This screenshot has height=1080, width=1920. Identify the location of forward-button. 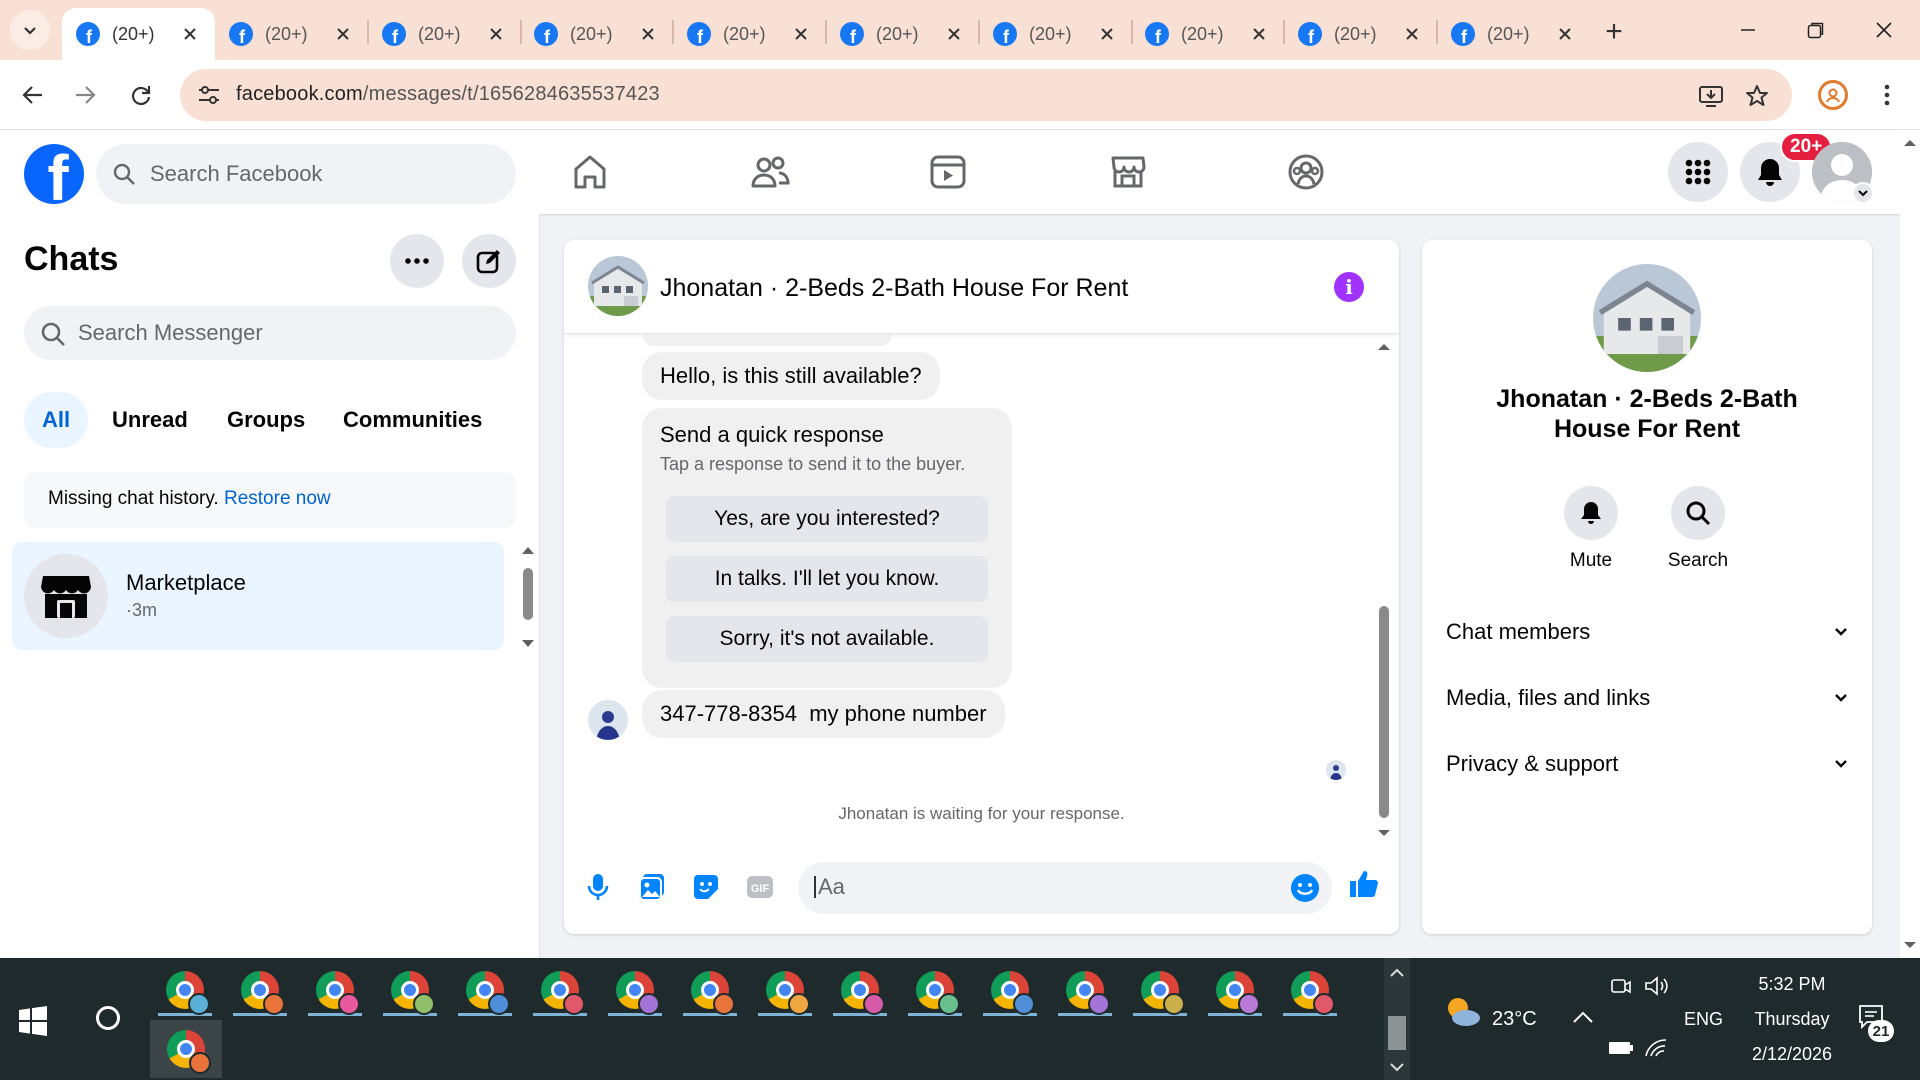
(85, 95).